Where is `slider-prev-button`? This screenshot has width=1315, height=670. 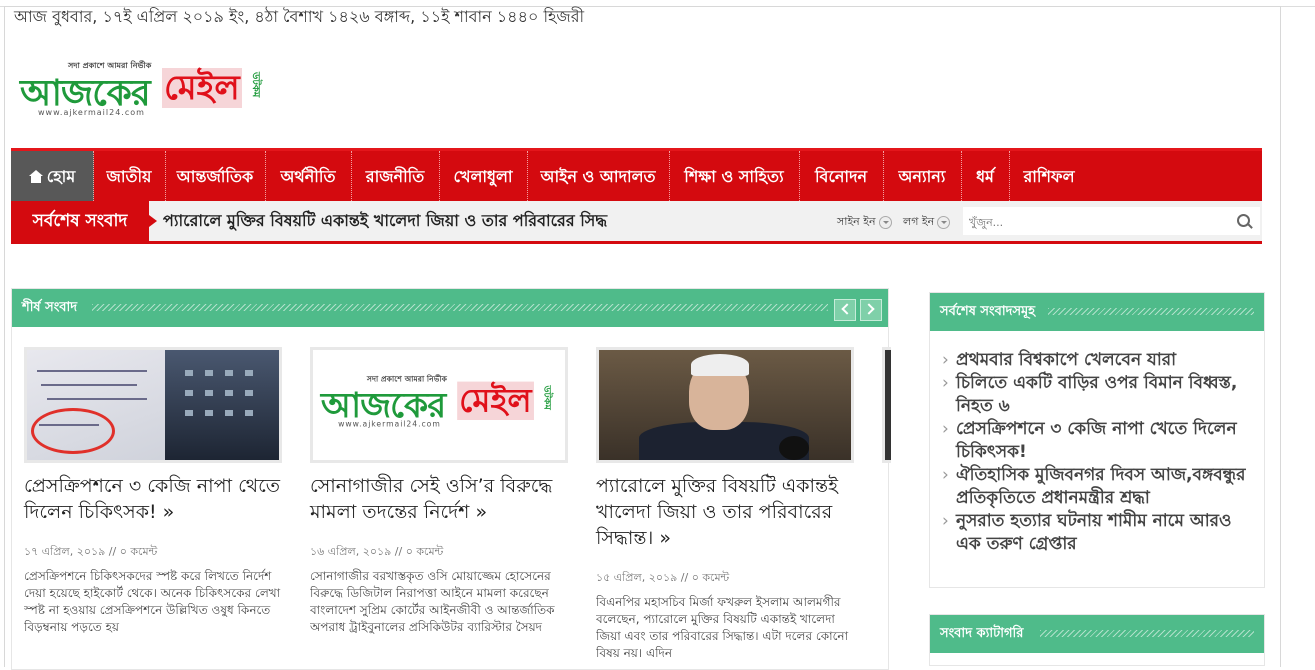 slider-prev-button is located at coordinates (845, 310).